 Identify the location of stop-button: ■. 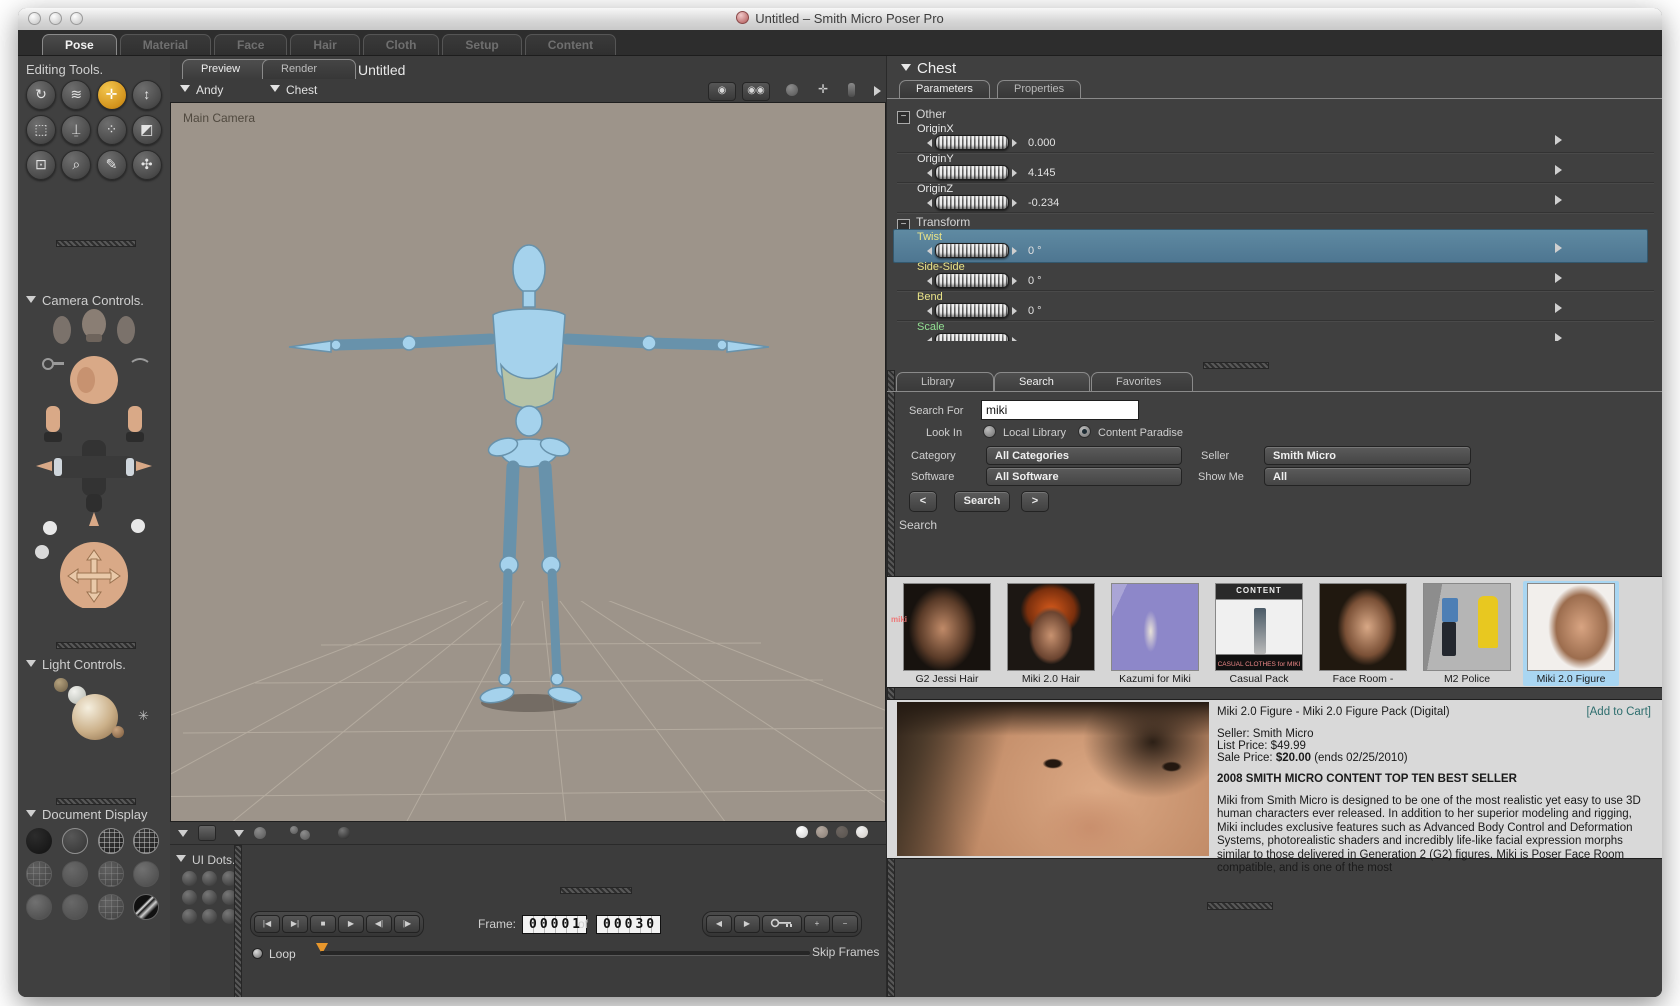
(323, 924).